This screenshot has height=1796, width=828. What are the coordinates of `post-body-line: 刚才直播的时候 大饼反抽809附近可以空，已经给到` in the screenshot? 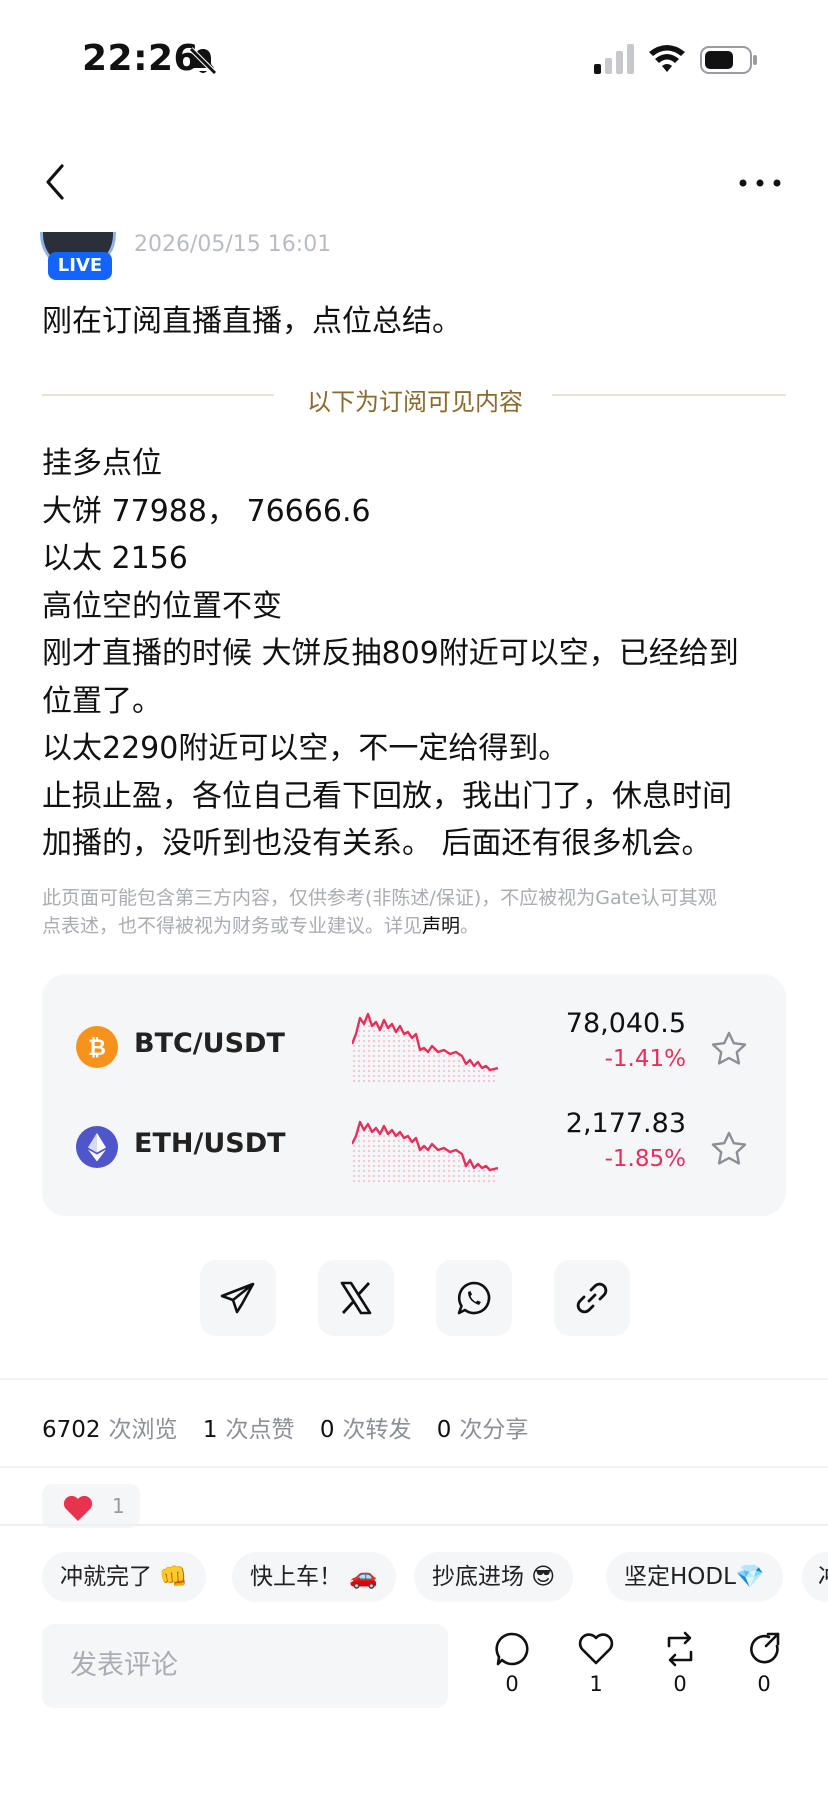 It's located at (390, 653).